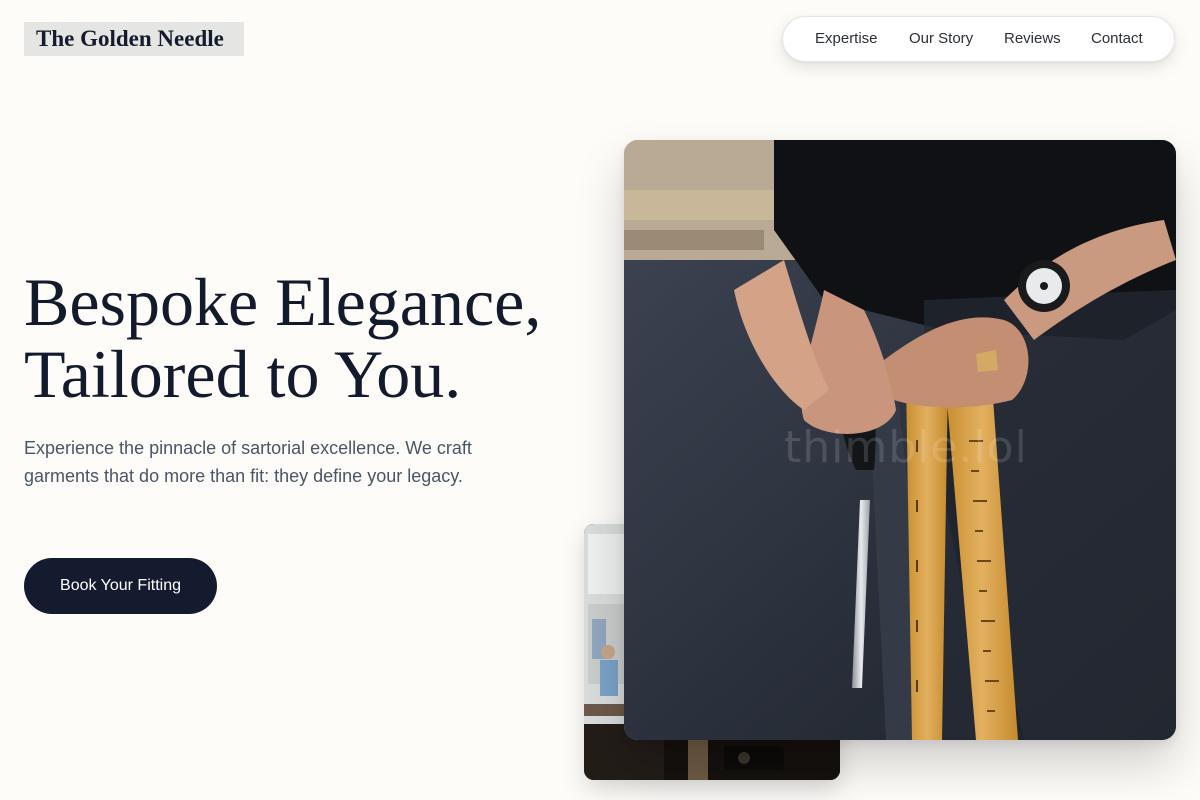  Describe the element at coordinates (1117, 39) in the screenshot. I see `nav-link-contact: Contact` at that location.